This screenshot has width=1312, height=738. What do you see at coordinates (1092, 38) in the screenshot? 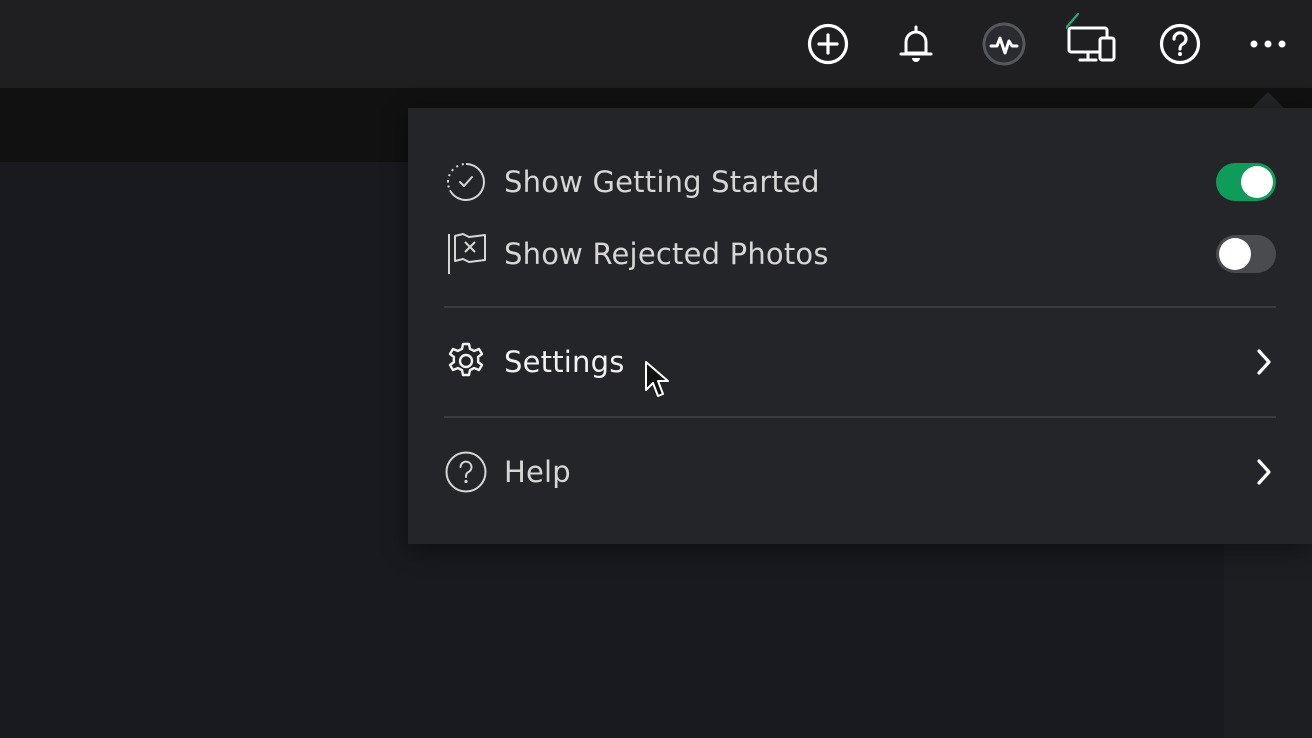
I see `devices-icon` at bounding box center [1092, 38].